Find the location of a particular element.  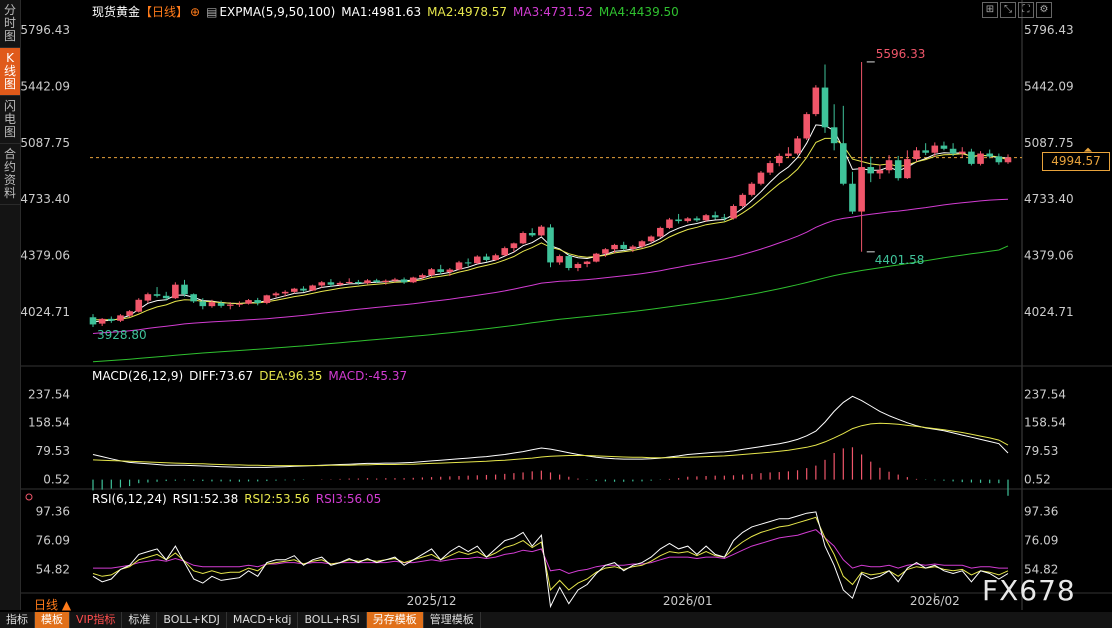

rsi-line-rsi1 is located at coordinates (550, 560).